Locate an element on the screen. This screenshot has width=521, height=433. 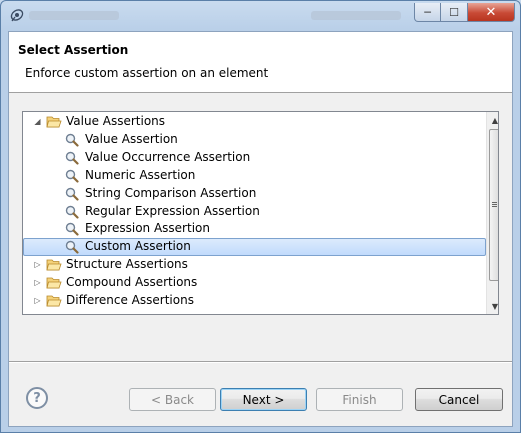
tree-item-row: Value Occurrence Assertion is located at coordinates (255, 158).